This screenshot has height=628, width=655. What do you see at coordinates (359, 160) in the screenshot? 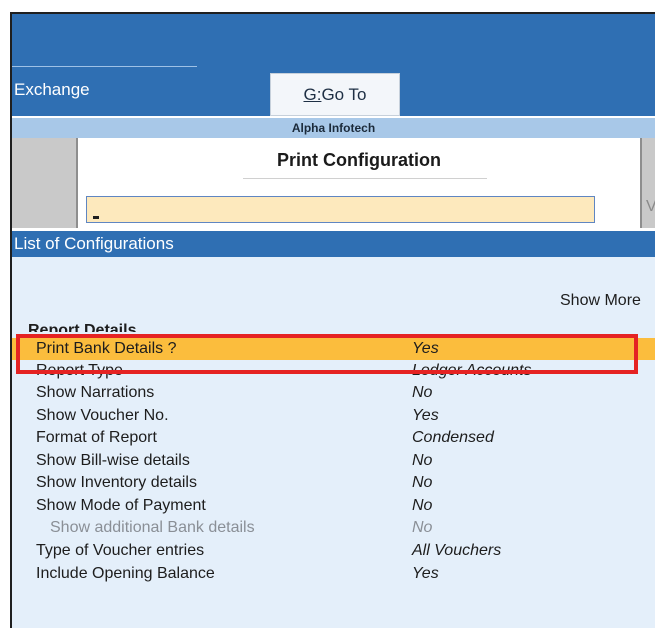
I see `dialog-title: Print Configuration` at bounding box center [359, 160].